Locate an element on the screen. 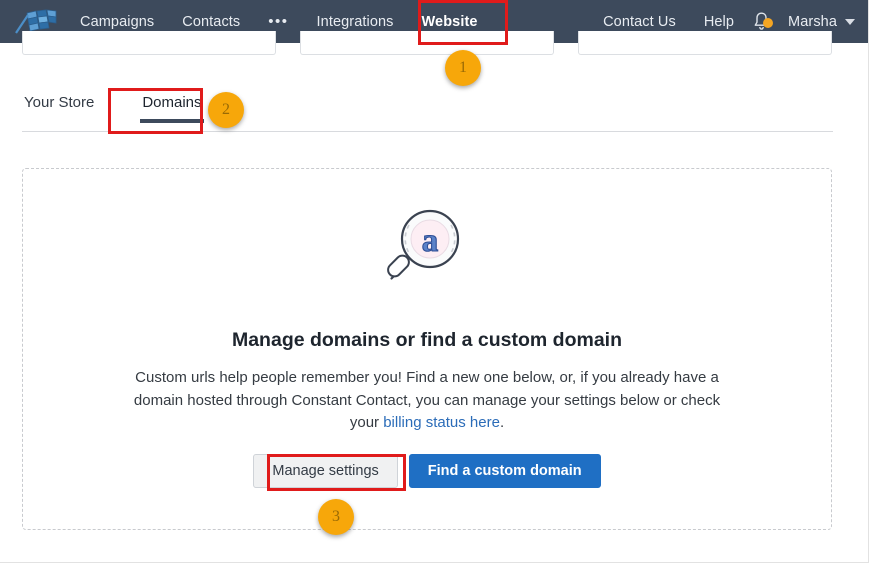 Image resolution: width=869 pixels, height=563 pixels. notification-alert-dot is located at coordinates (768, 23).